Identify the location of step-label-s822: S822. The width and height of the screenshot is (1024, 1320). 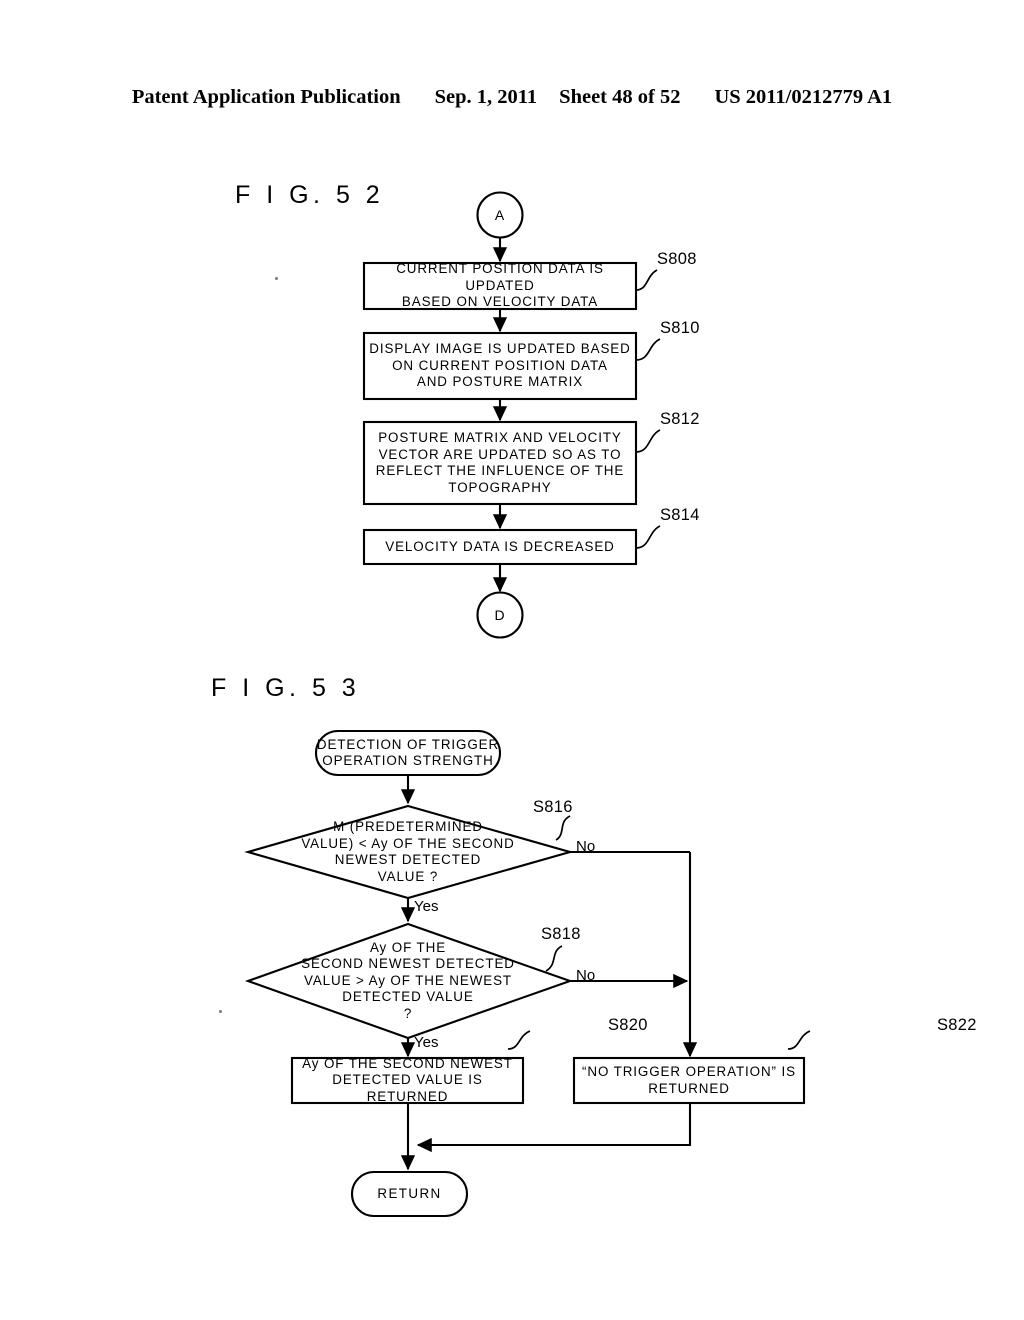
(957, 1025).